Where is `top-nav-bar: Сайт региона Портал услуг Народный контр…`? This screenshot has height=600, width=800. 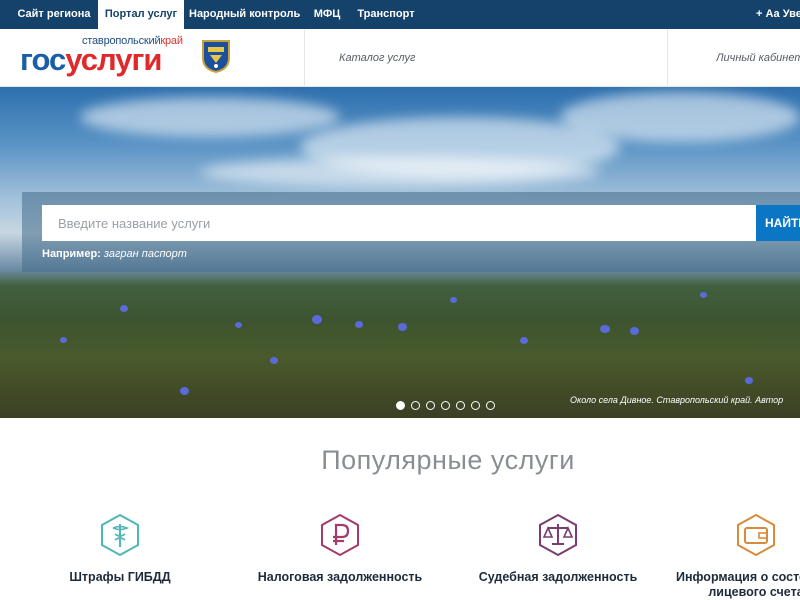
top-nav-bar: Сайт региона Портал услуг Народный контр… is located at coordinates (400, 14).